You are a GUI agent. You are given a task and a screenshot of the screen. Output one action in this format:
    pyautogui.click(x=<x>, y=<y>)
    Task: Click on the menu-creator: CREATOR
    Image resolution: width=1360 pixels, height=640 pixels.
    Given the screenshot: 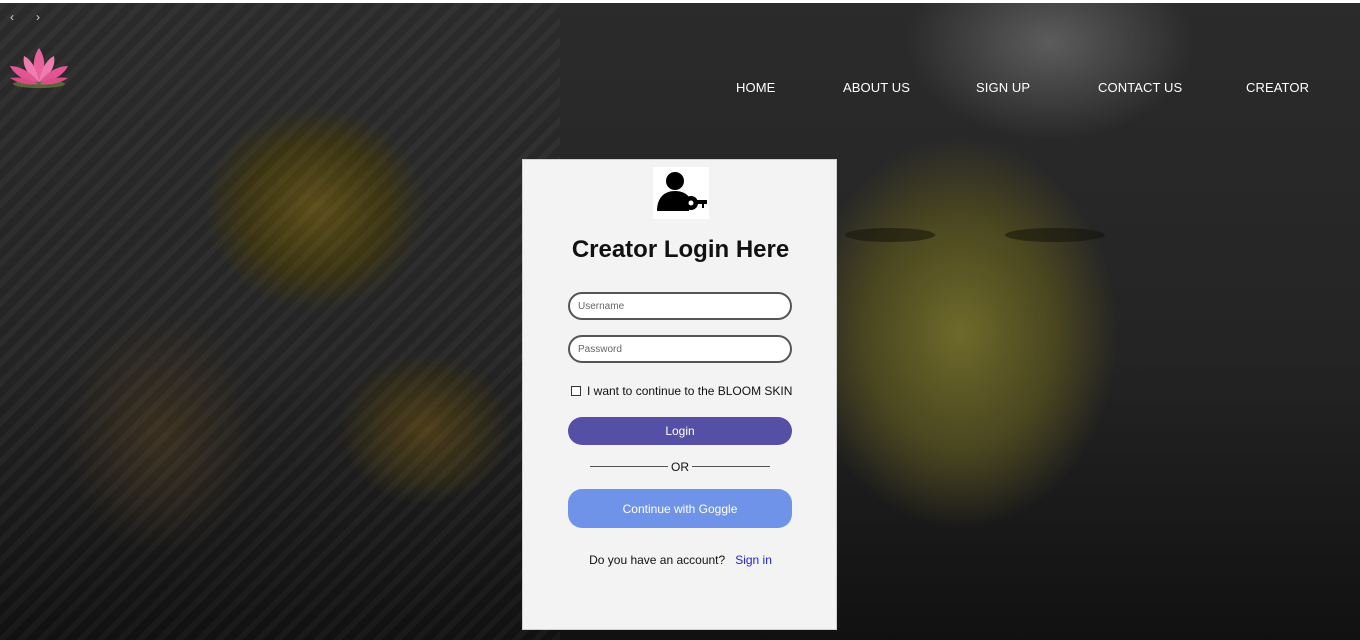 What is the action you would take?
    pyautogui.click(x=1277, y=87)
    